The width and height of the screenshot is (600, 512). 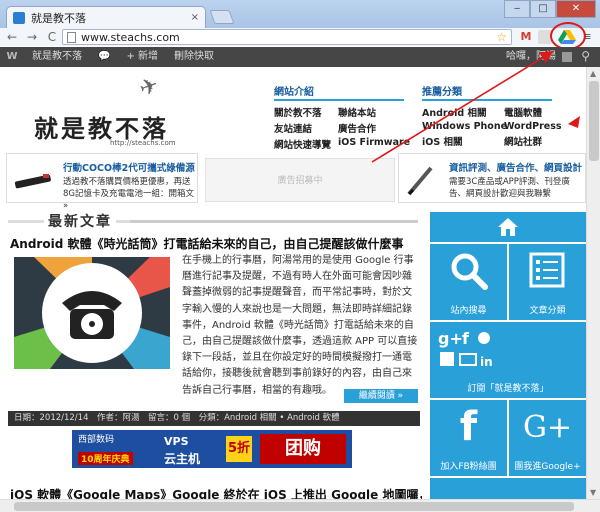 I want to click on browser-toolbar: ← → C www.steachs.com ☆, so click(x=300, y=37).